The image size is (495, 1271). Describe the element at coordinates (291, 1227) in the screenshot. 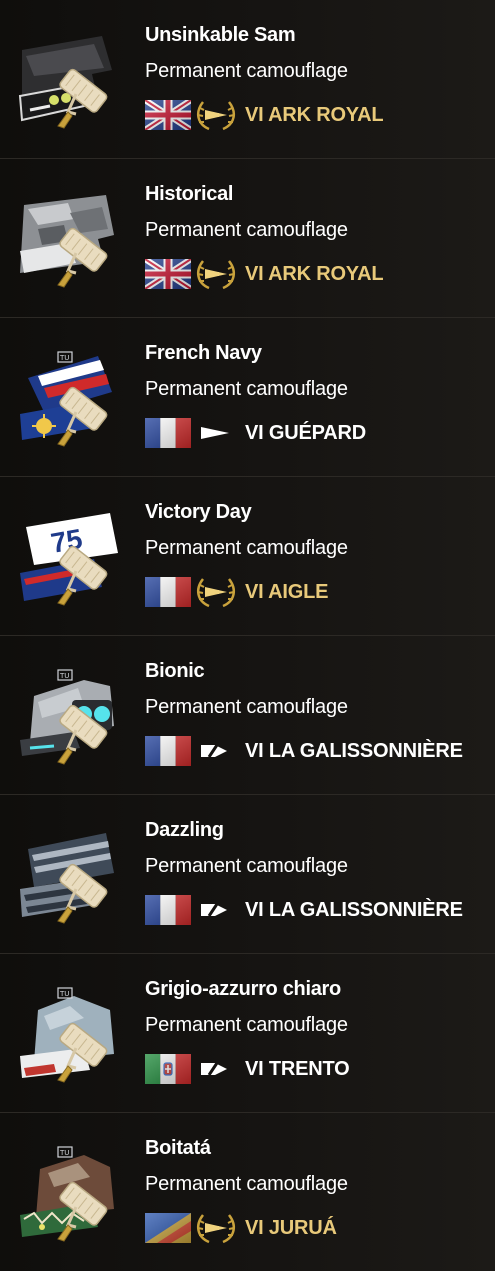

I see `ship-name: VI JURUÁ` at that location.